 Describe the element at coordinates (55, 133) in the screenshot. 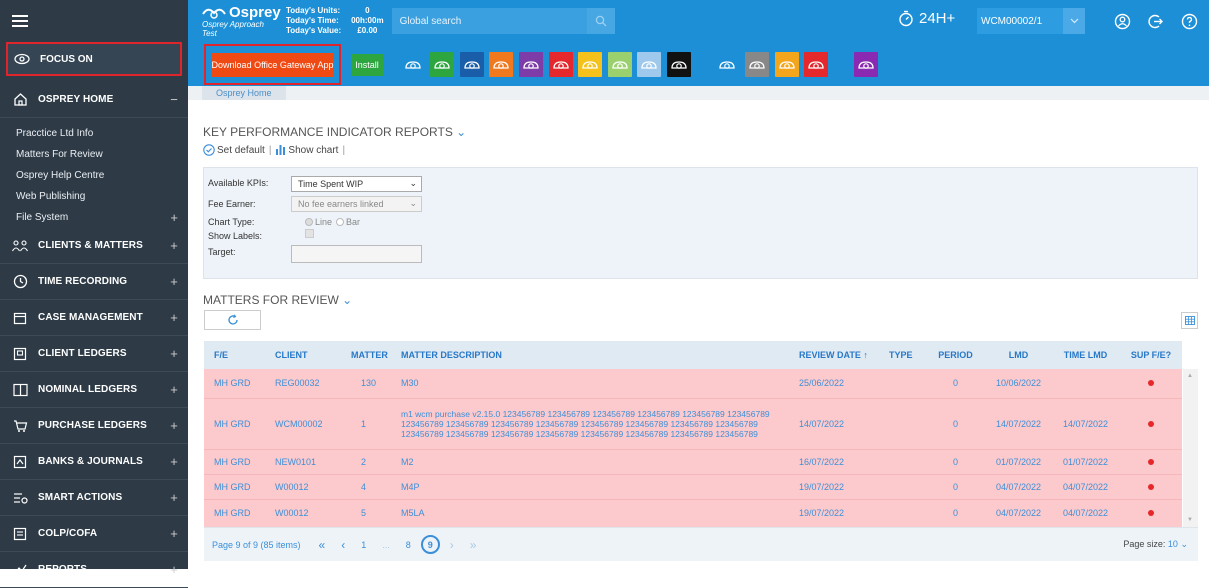

I see `sidebar-item-label: Pracctice Ltd Info` at that location.